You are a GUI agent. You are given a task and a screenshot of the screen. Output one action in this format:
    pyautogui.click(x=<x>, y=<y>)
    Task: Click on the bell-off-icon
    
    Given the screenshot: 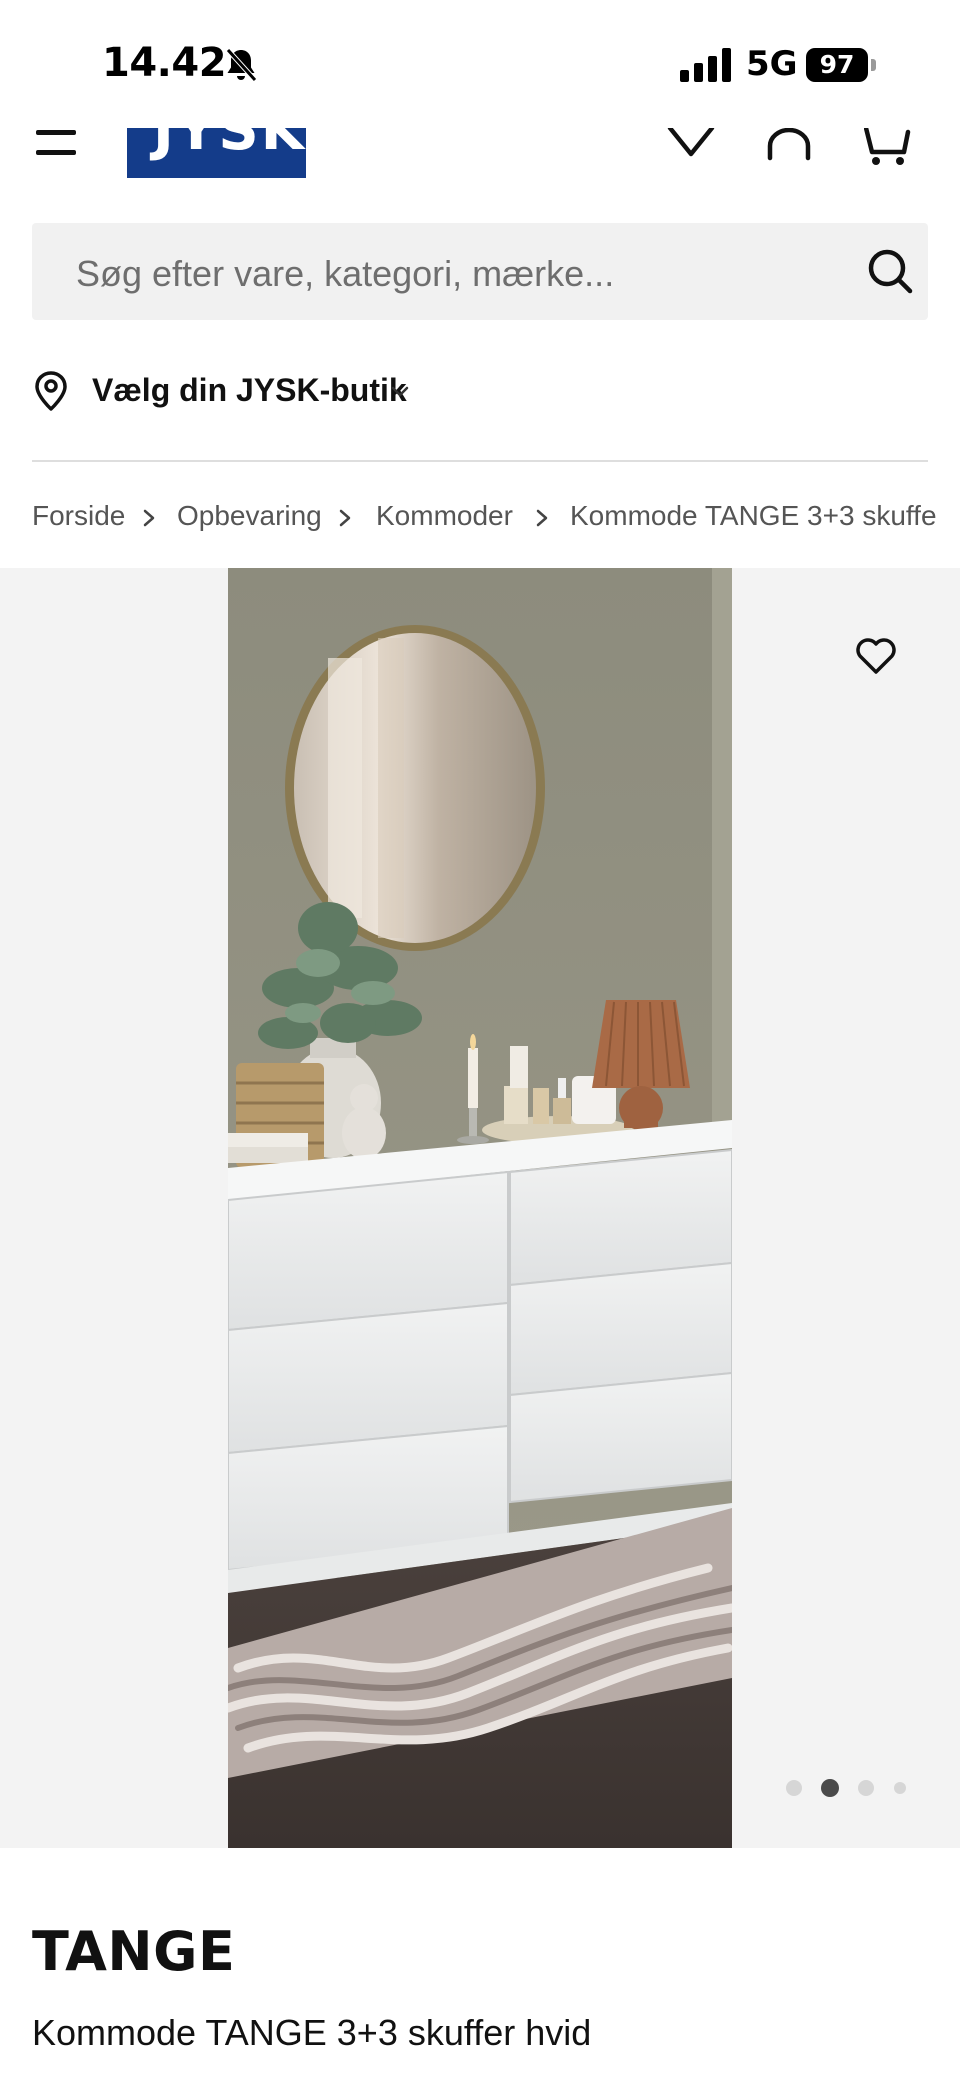 What is the action you would take?
    pyautogui.click(x=241, y=65)
    